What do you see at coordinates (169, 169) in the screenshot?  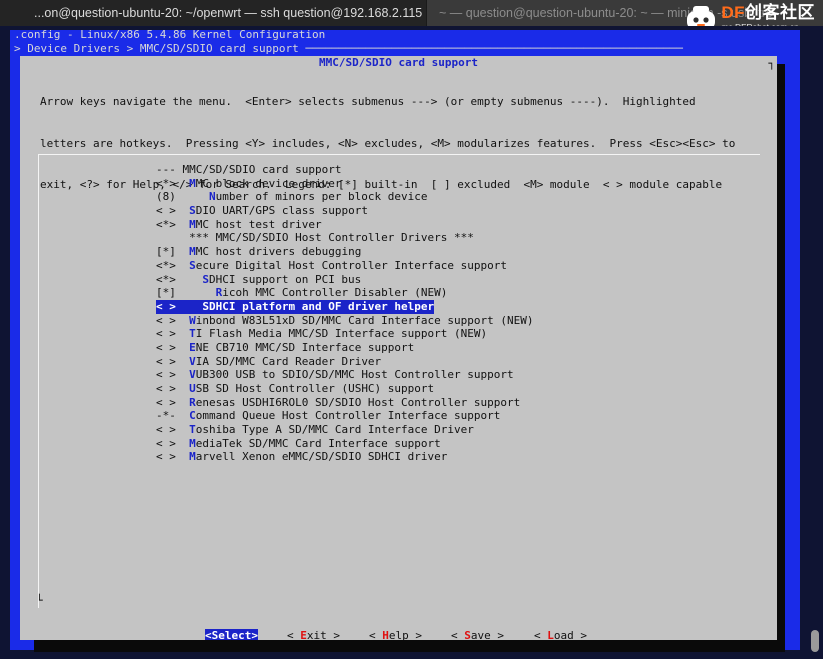 I see `menu-item-state: ---` at bounding box center [169, 169].